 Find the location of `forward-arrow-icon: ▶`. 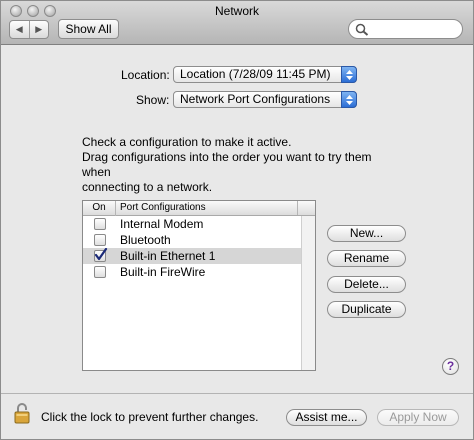

forward-arrow-icon: ▶ is located at coordinates (39, 29).